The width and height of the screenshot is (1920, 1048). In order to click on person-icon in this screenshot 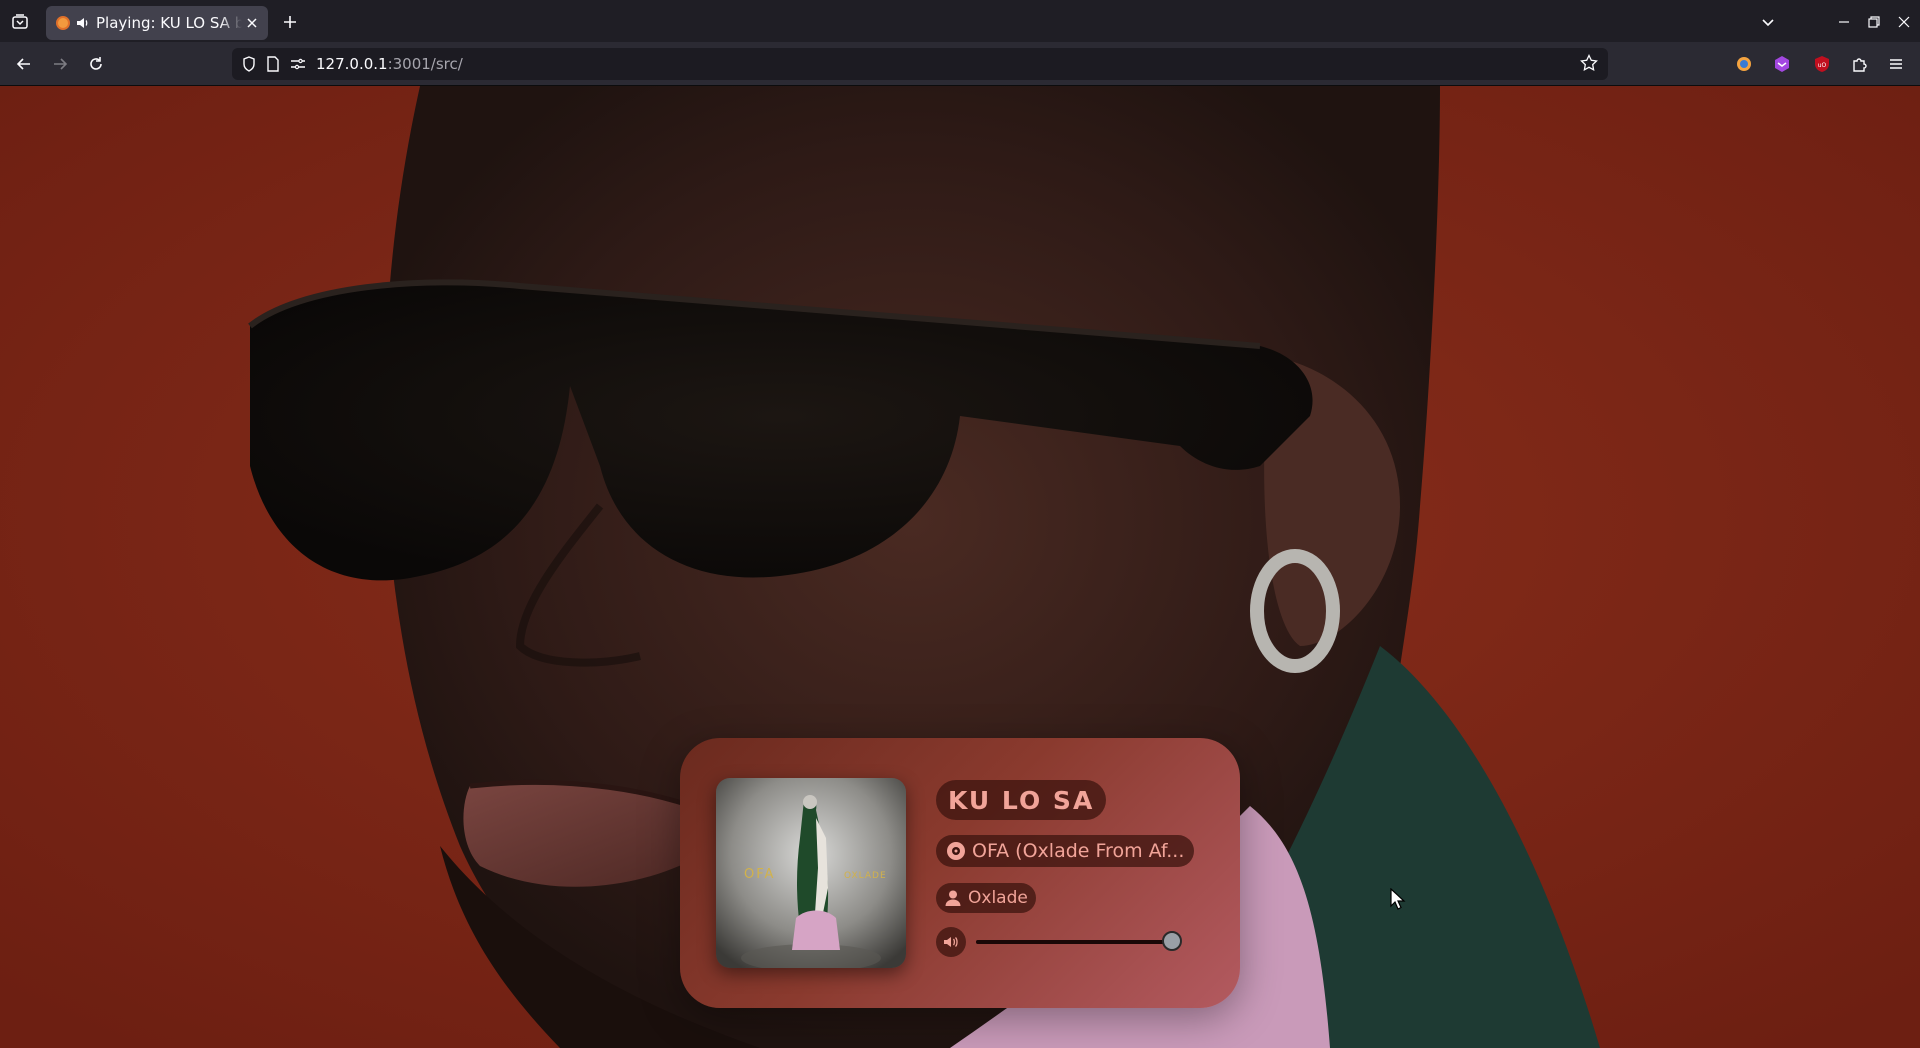, I will do `click(953, 898)`.